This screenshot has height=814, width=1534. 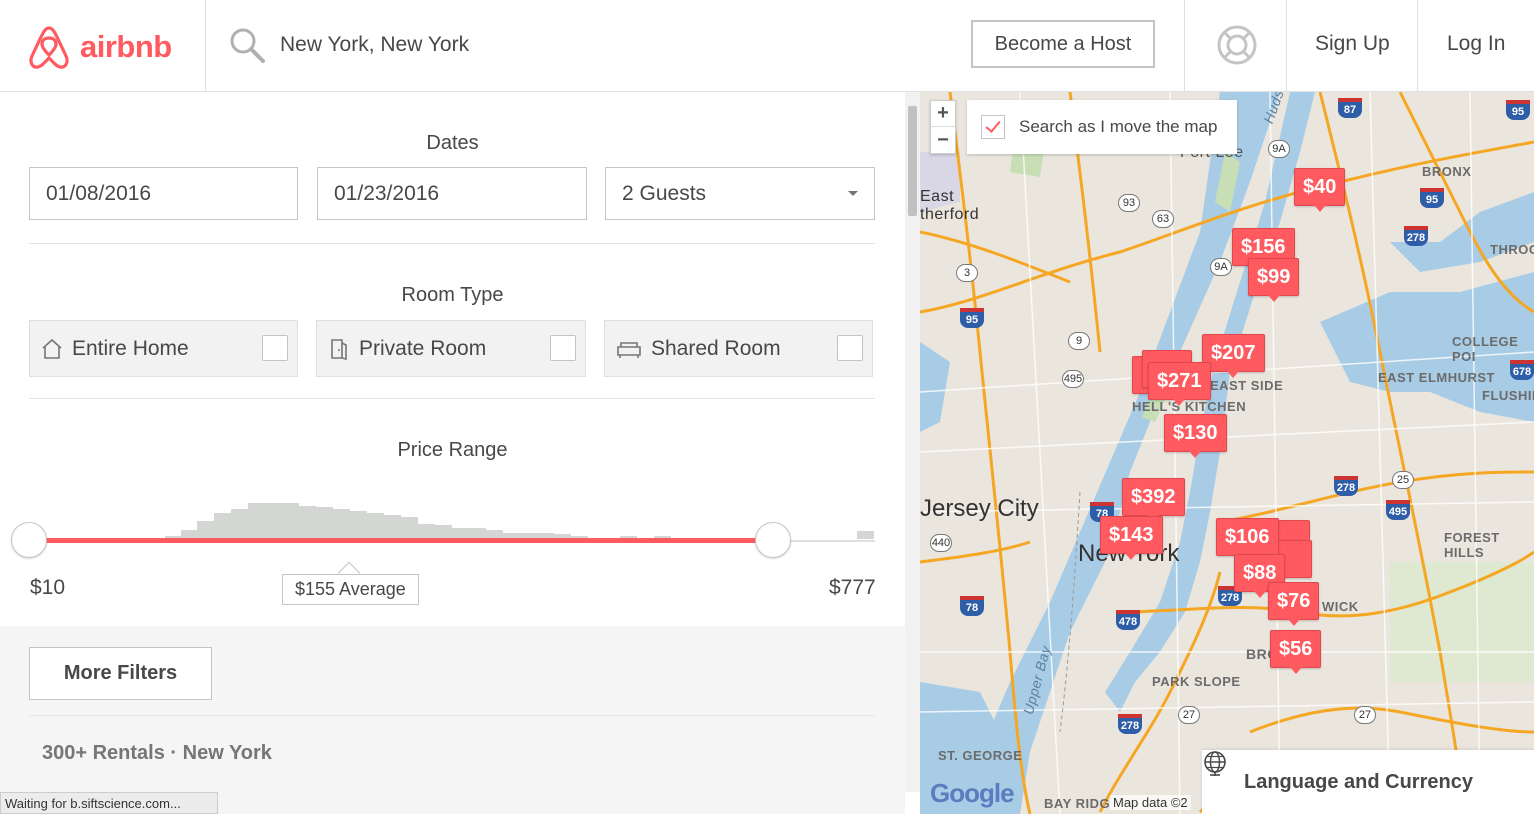 I want to click on map-label-forest-hills: FOREST HILLS, so click(x=1472, y=545).